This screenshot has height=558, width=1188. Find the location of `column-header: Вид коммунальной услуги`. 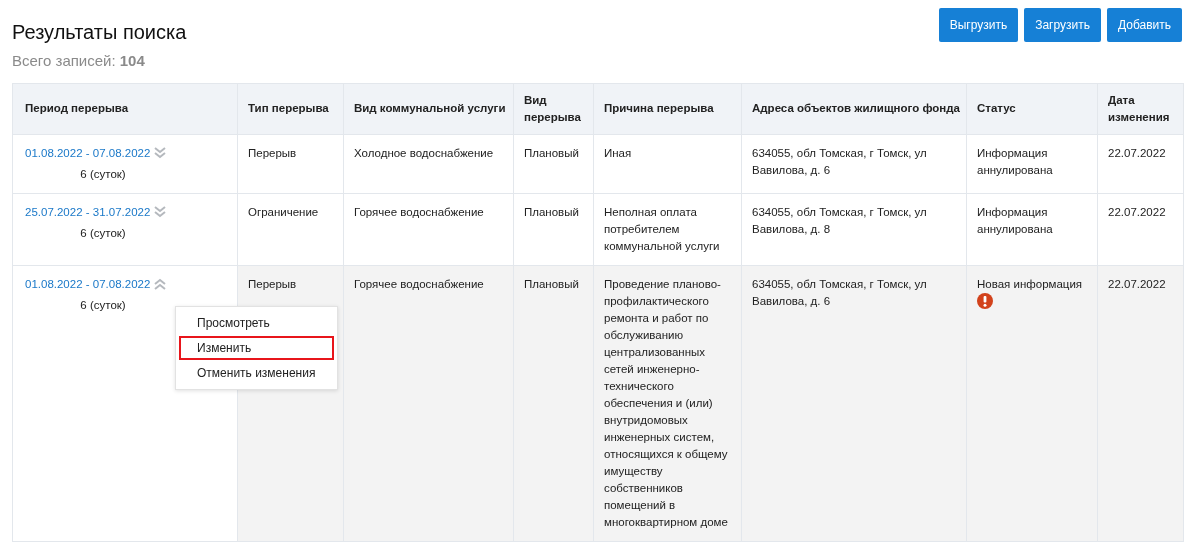

column-header: Вид коммунальной услуги is located at coordinates (428, 108).